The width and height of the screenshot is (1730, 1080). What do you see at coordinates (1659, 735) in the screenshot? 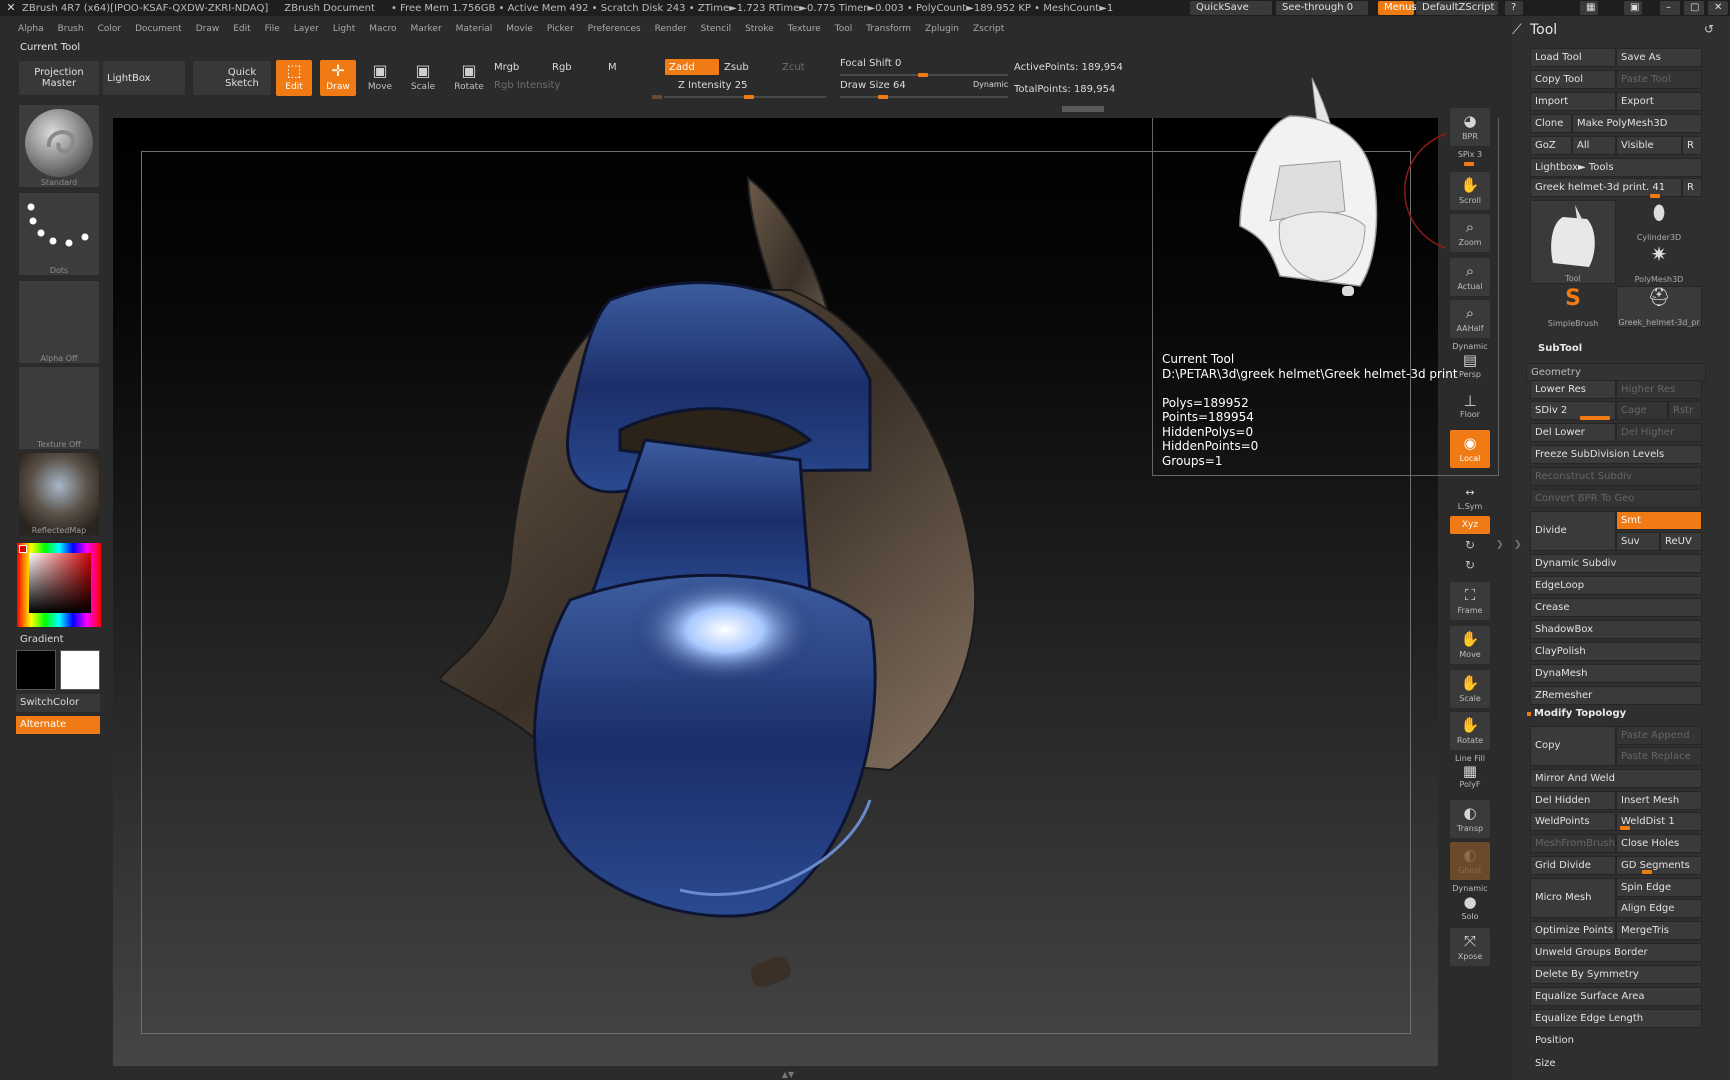
I see `paste-append-button: Paste Append` at bounding box center [1659, 735].